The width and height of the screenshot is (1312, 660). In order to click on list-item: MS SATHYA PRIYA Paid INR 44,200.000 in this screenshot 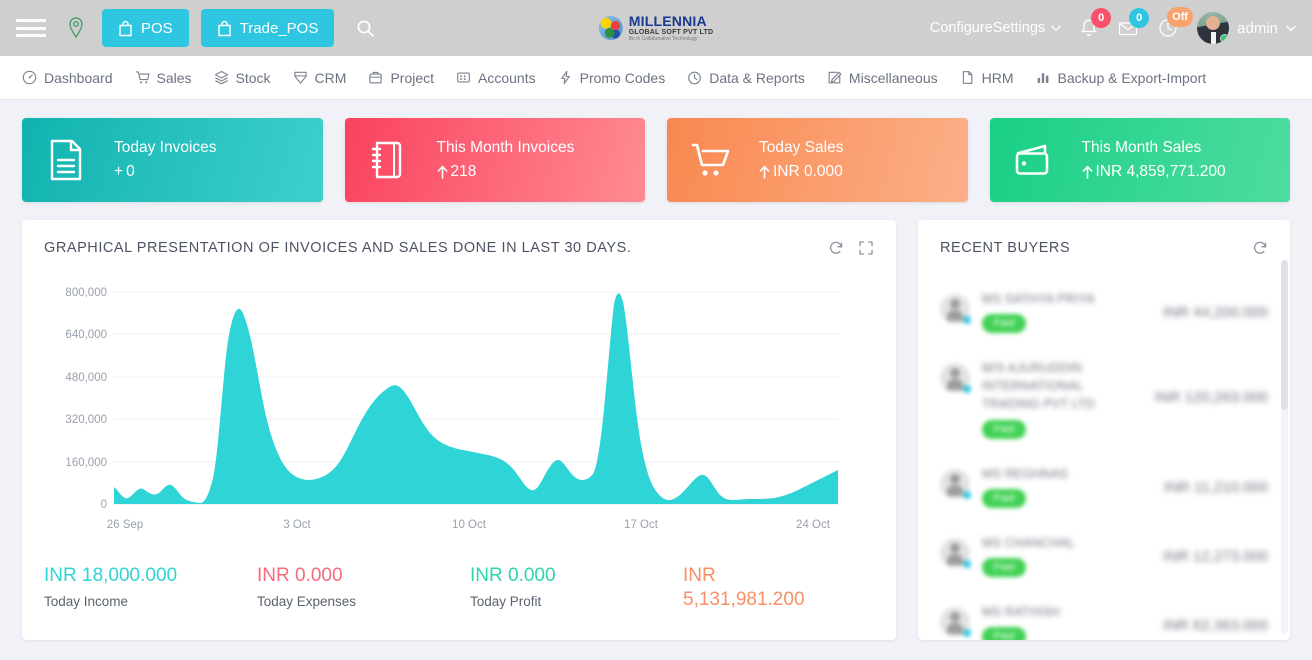, I will do `click(1104, 312)`.